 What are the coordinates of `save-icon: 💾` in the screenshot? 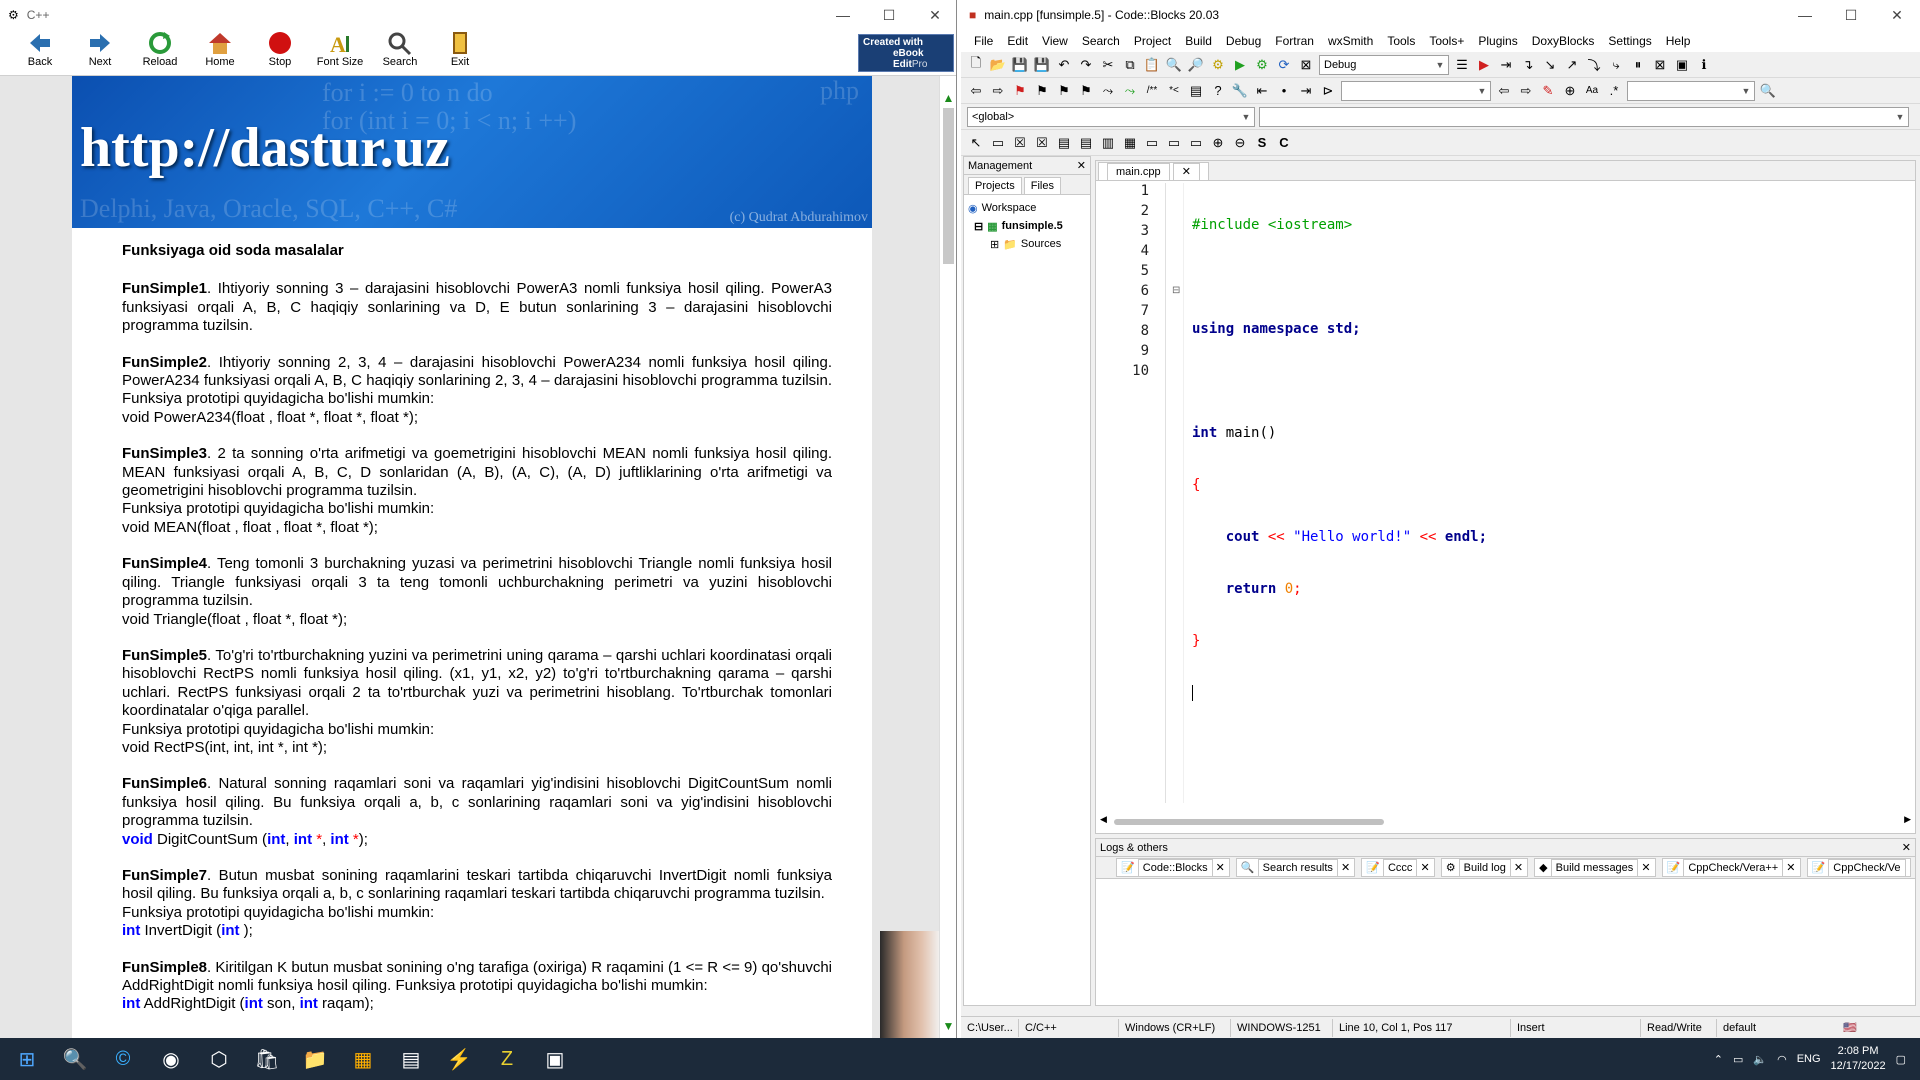 It's located at (1020, 65).